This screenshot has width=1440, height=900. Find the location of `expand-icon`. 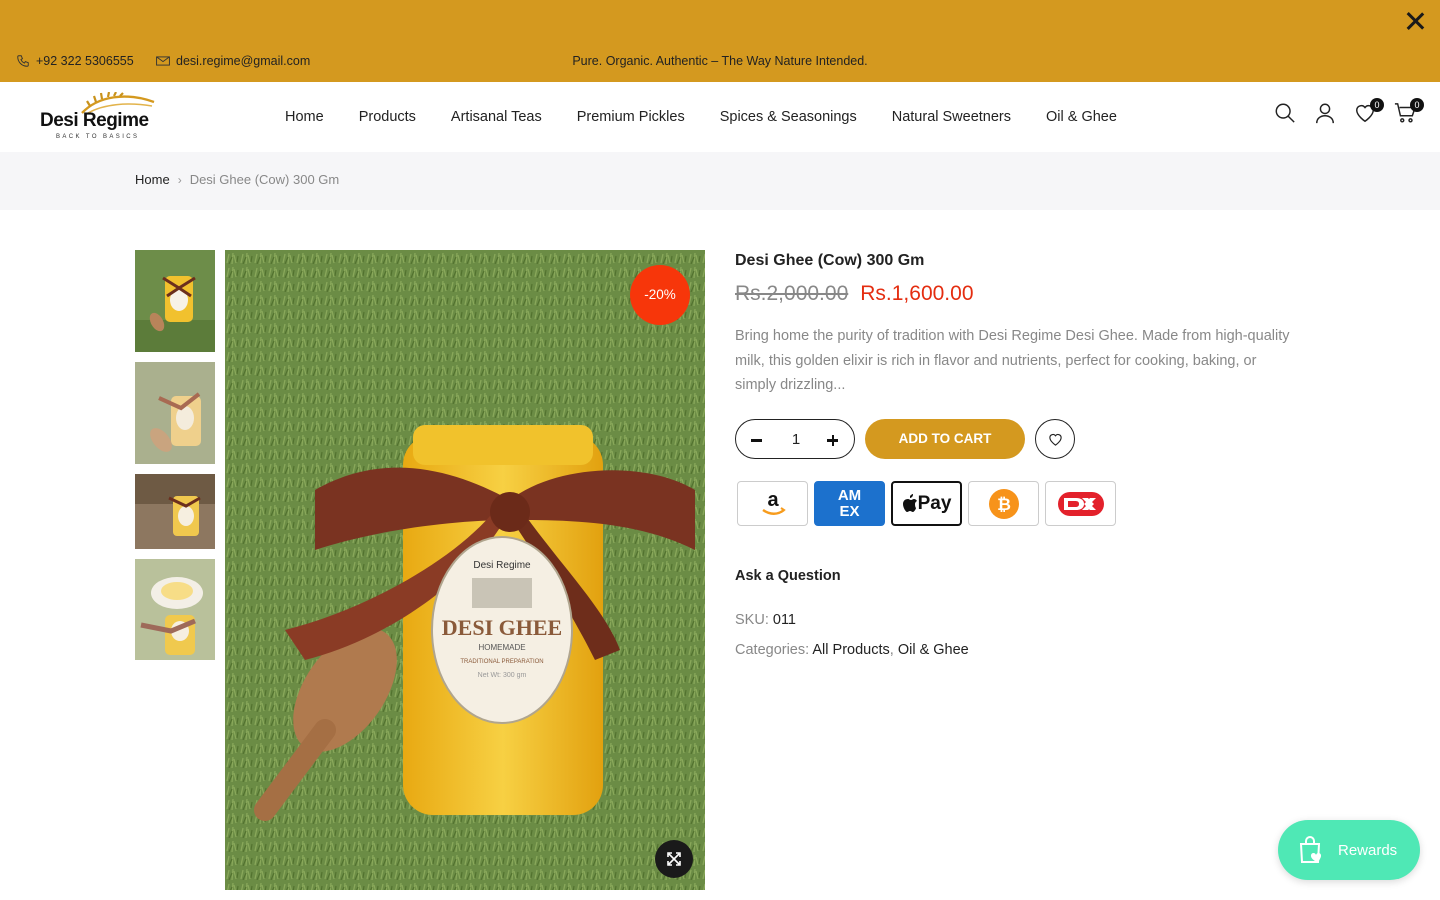

expand-icon is located at coordinates (674, 859).